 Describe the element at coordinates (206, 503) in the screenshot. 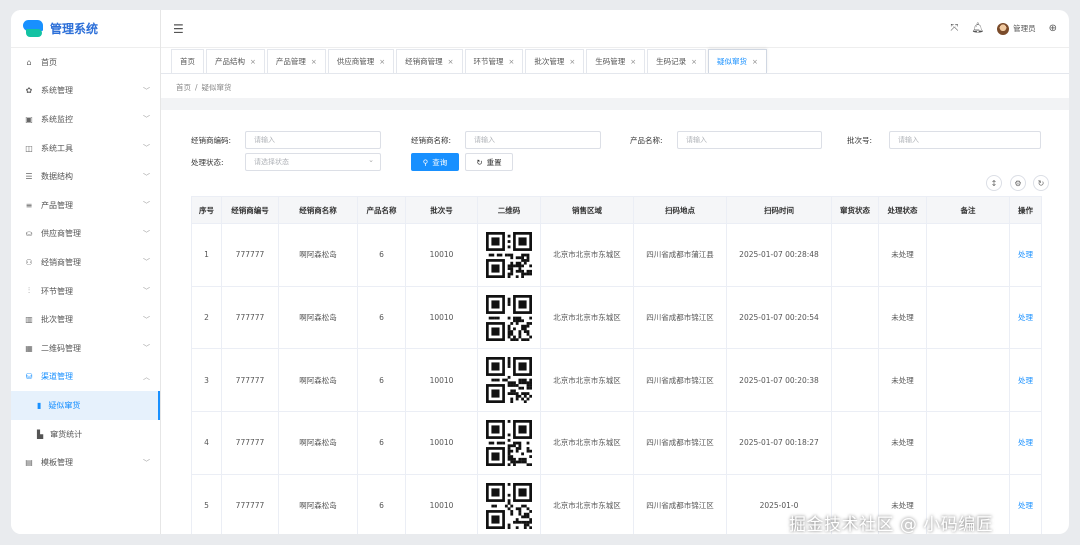

I see `row-index: 5` at that location.